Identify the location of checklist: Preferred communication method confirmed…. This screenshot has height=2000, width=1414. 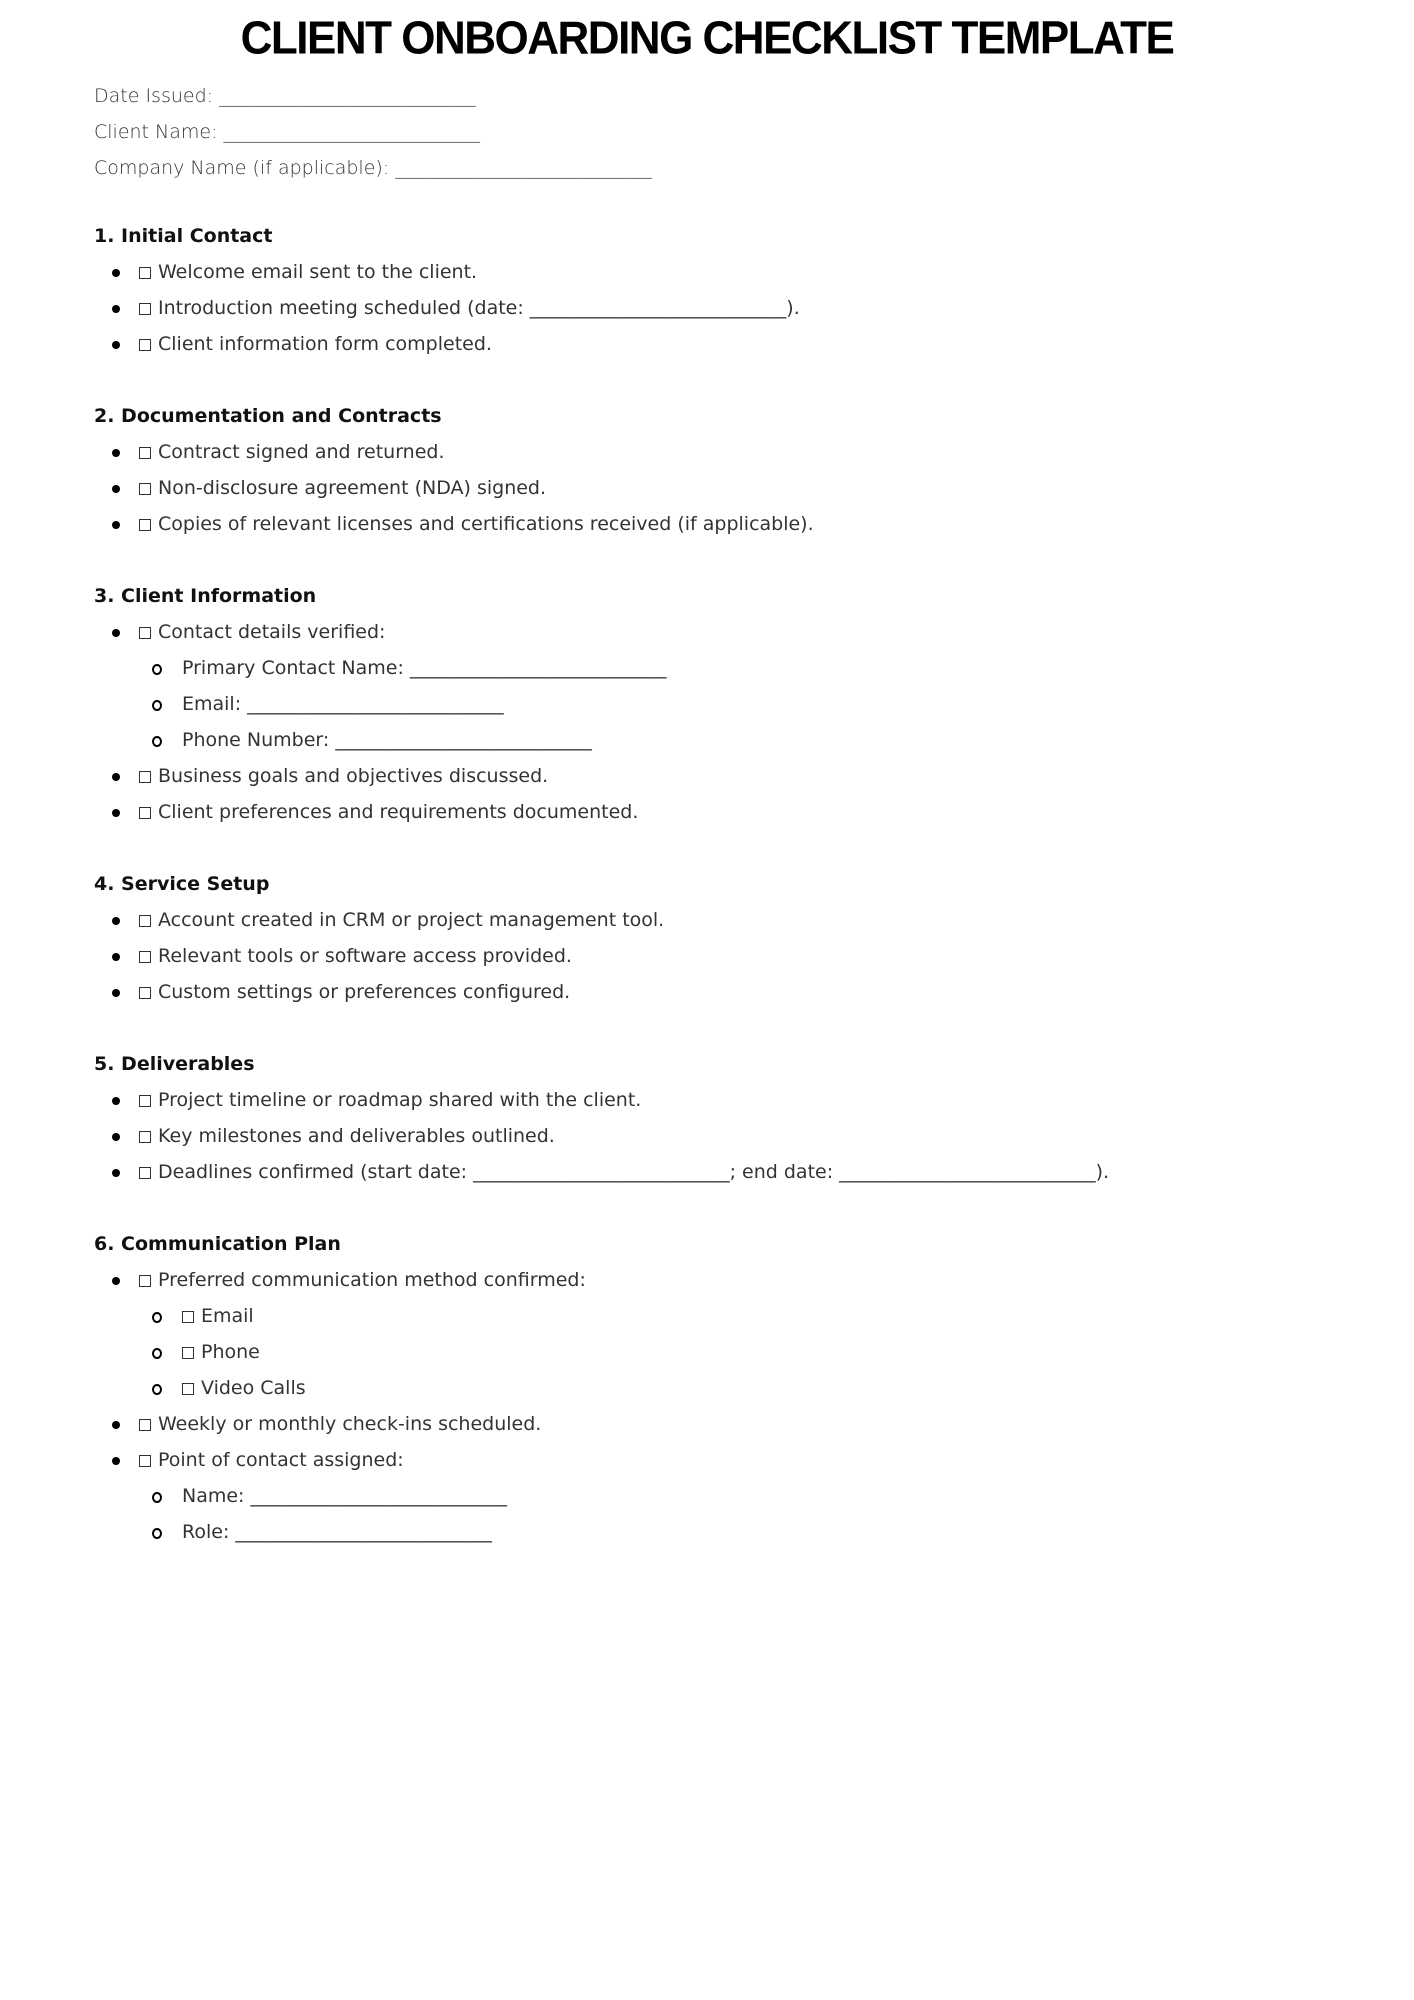
(744, 1406).